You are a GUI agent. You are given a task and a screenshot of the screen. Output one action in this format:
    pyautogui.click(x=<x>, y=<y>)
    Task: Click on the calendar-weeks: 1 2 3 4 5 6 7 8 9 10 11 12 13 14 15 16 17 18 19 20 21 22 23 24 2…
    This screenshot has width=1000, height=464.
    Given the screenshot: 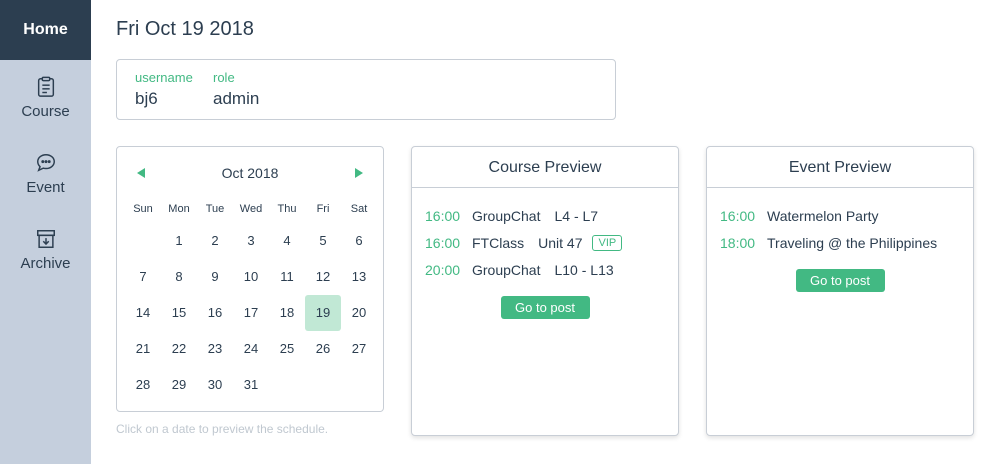 What is the action you would take?
    pyautogui.click(x=251, y=313)
    